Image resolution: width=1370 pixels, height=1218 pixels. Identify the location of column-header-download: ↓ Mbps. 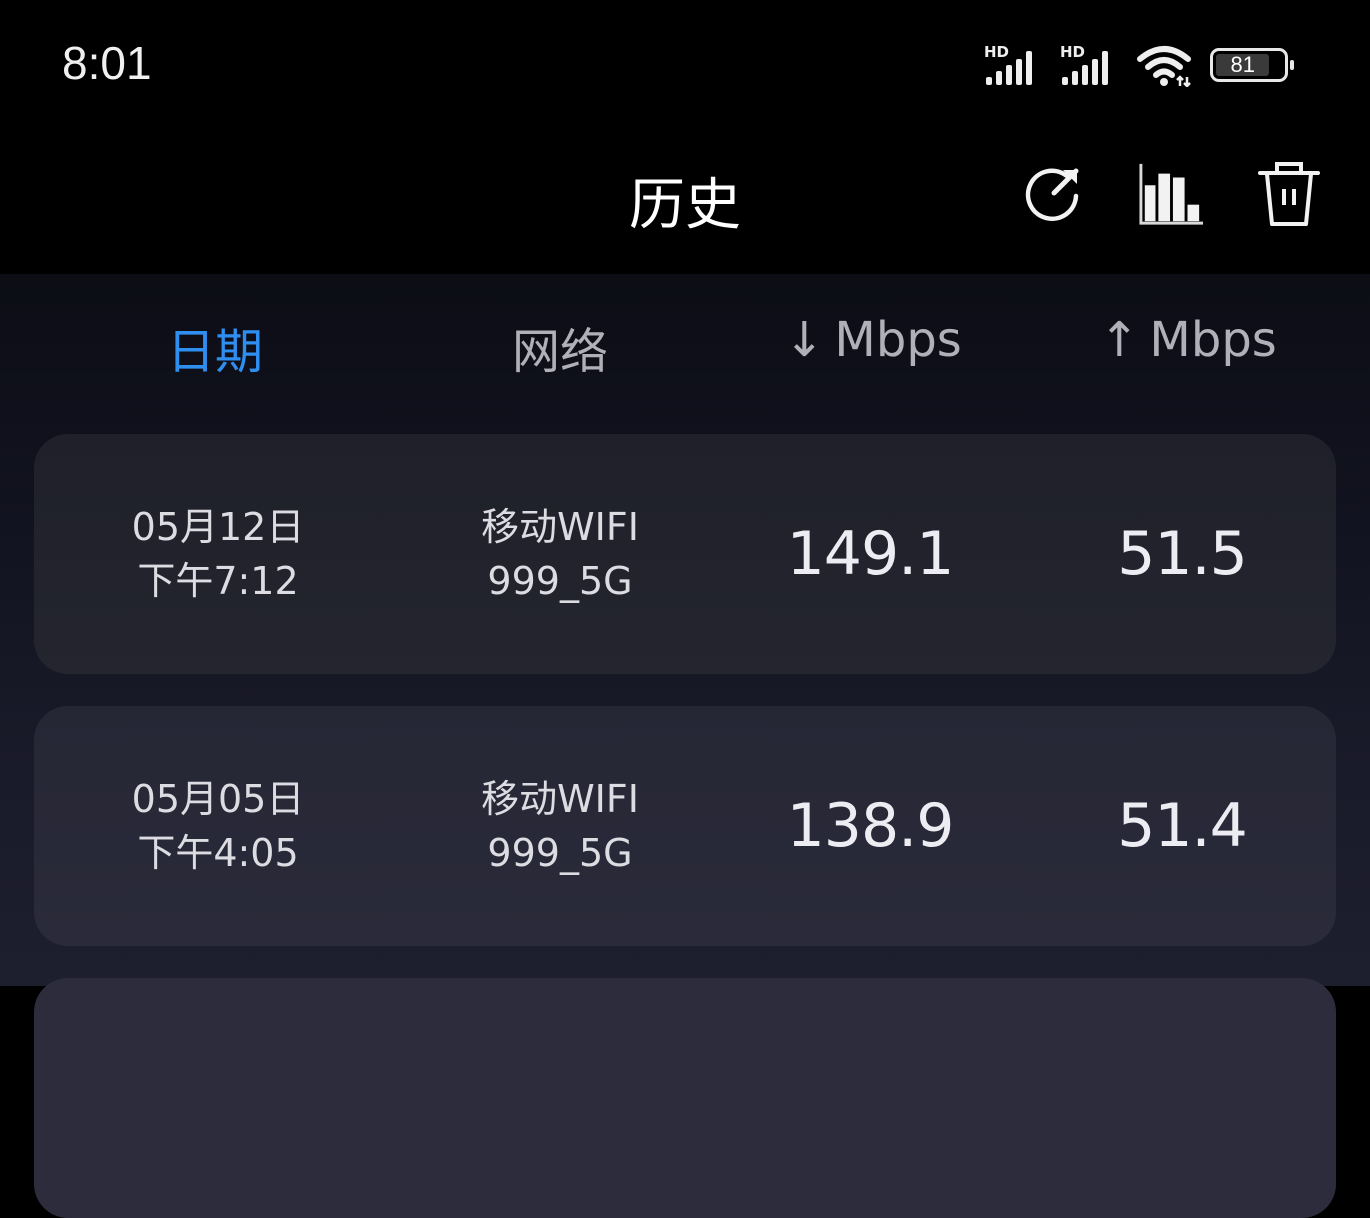
(873, 340).